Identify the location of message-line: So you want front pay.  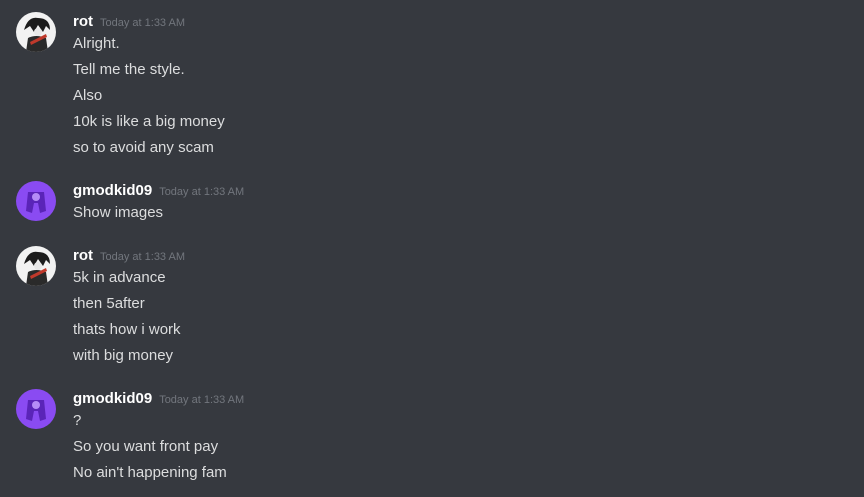
(146, 446).